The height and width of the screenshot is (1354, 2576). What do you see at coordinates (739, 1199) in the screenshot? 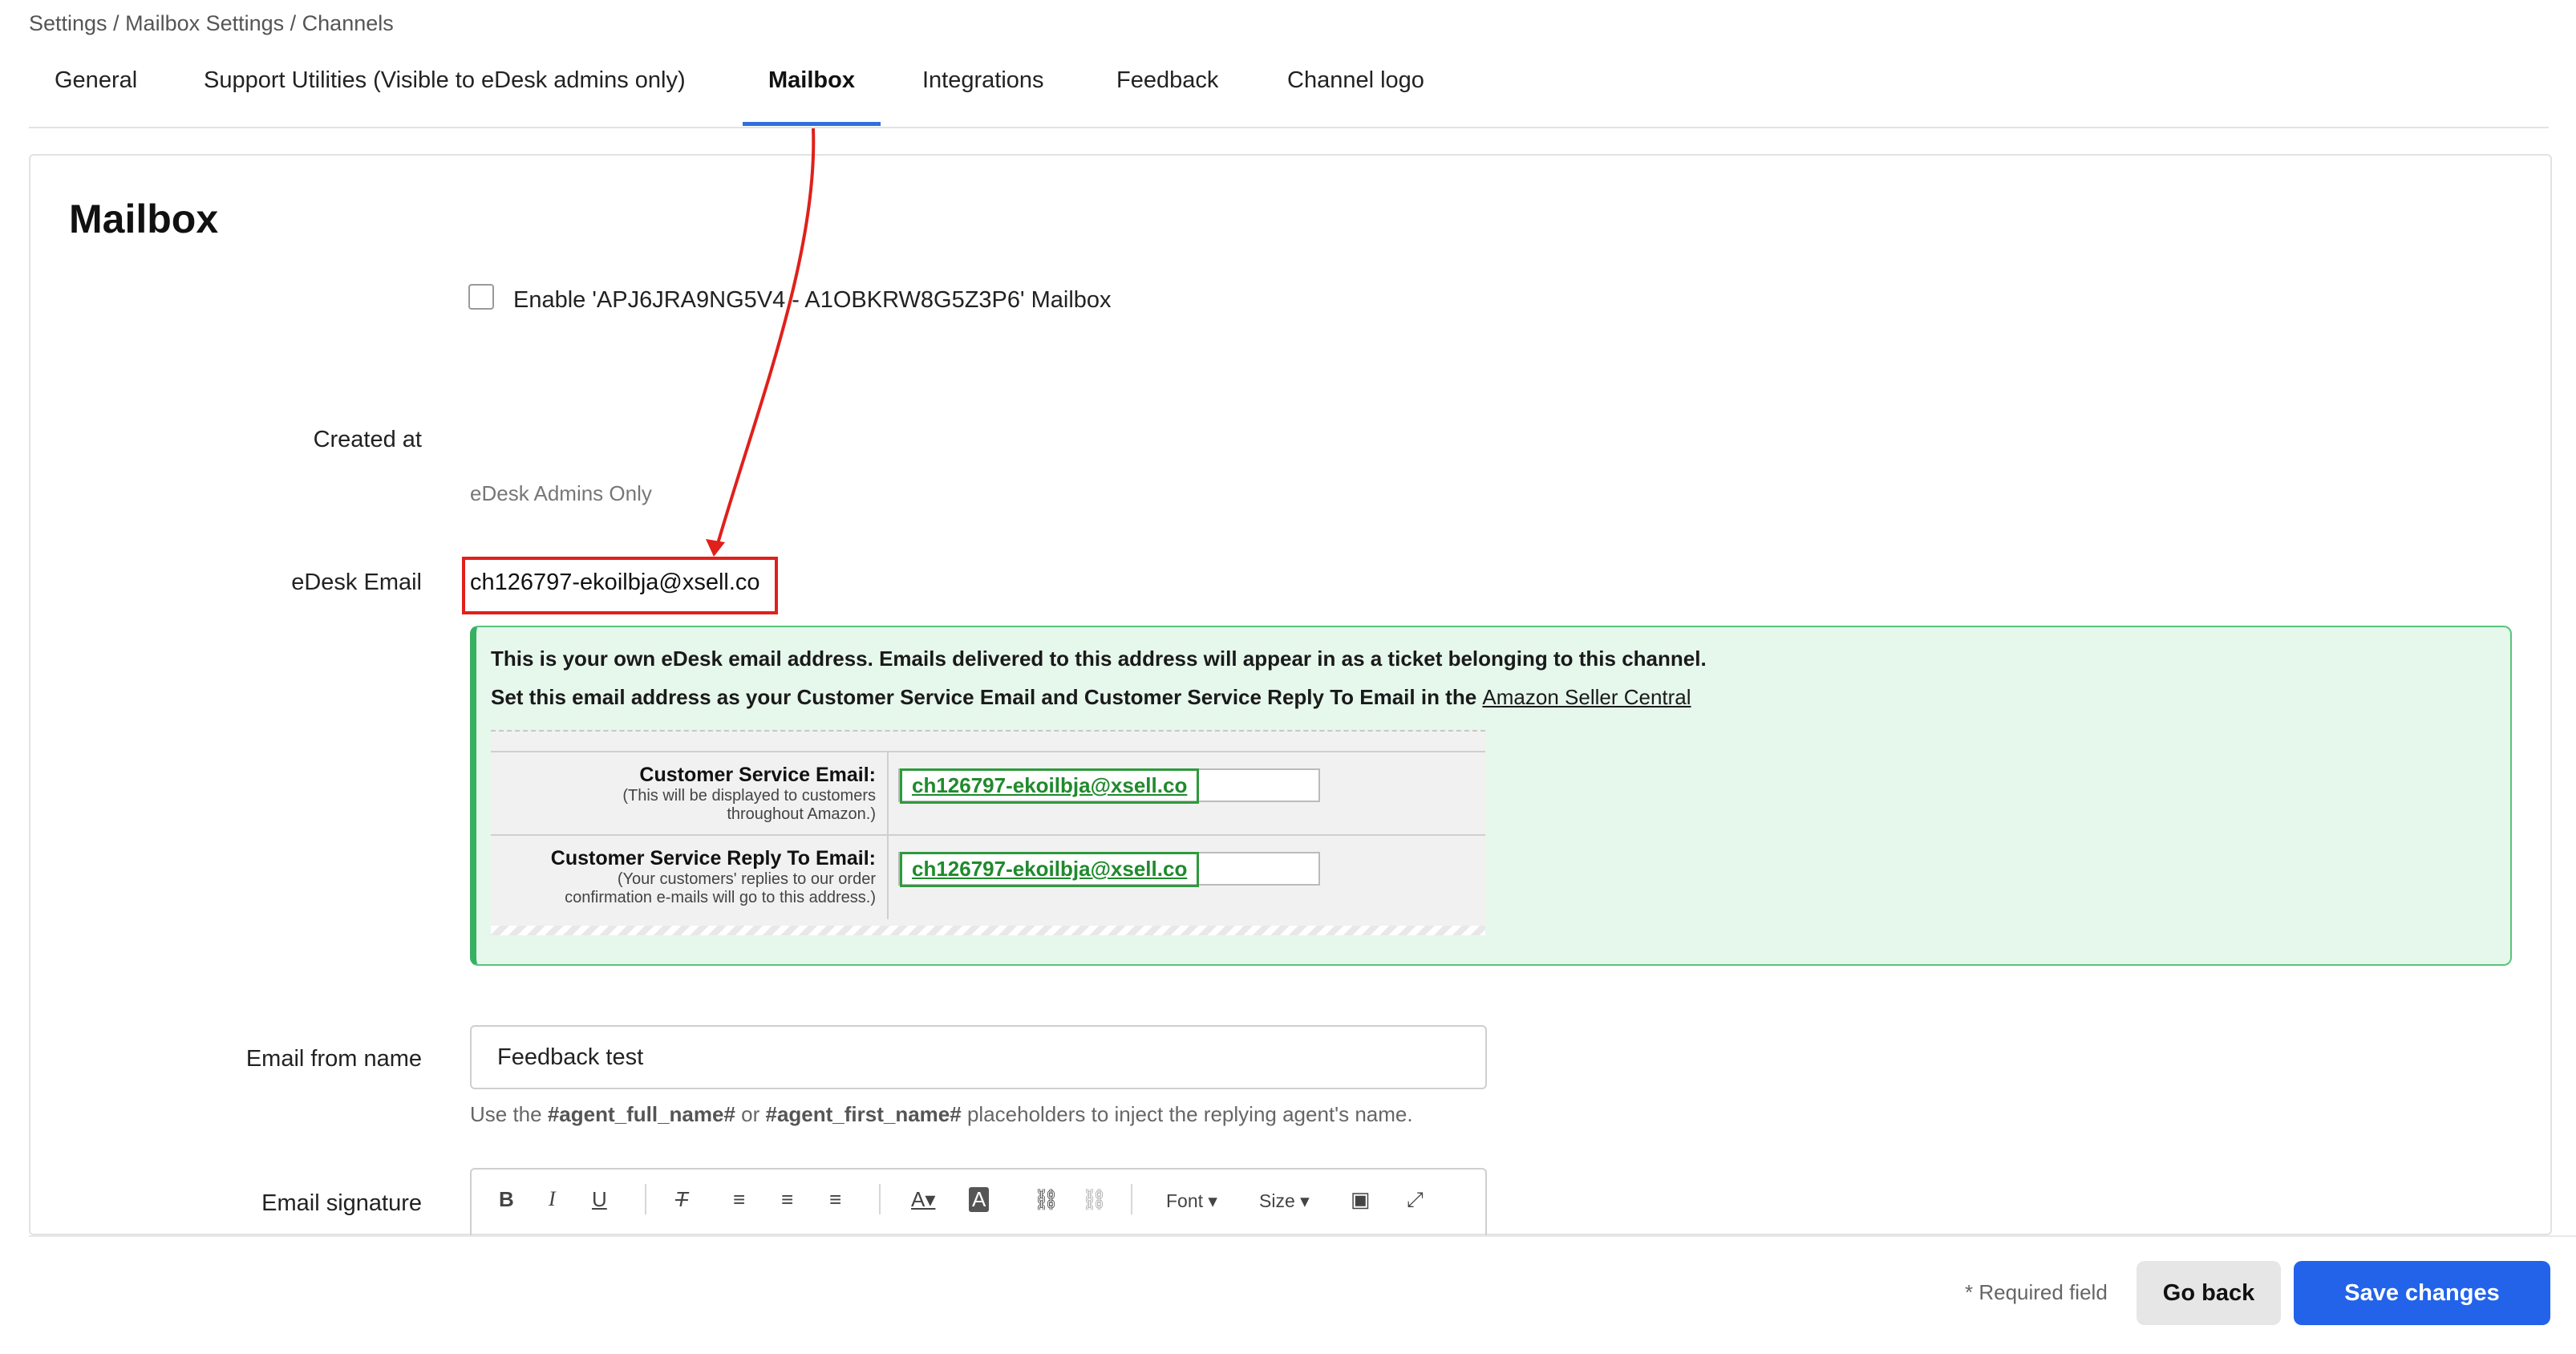
I see `align-left-icon: ≡` at bounding box center [739, 1199].